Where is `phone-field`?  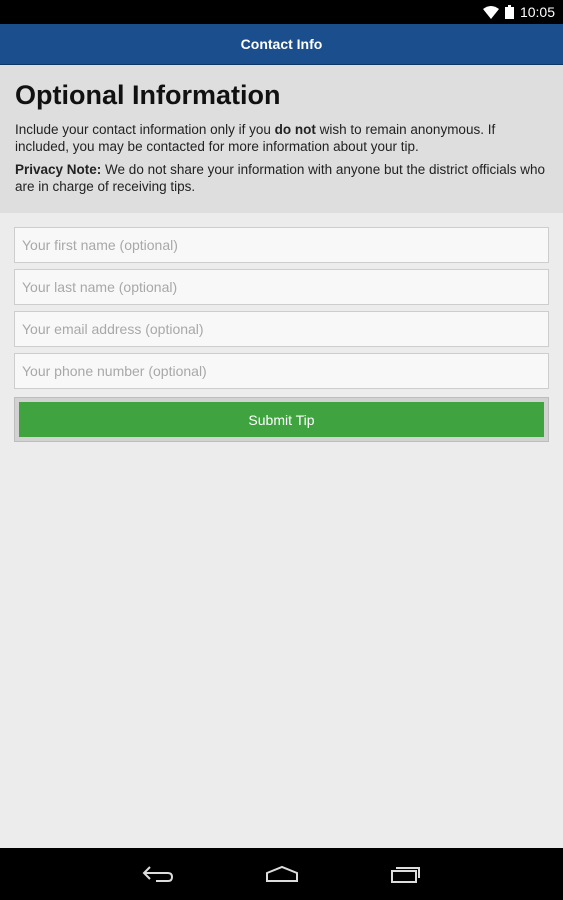 phone-field is located at coordinates (285, 371).